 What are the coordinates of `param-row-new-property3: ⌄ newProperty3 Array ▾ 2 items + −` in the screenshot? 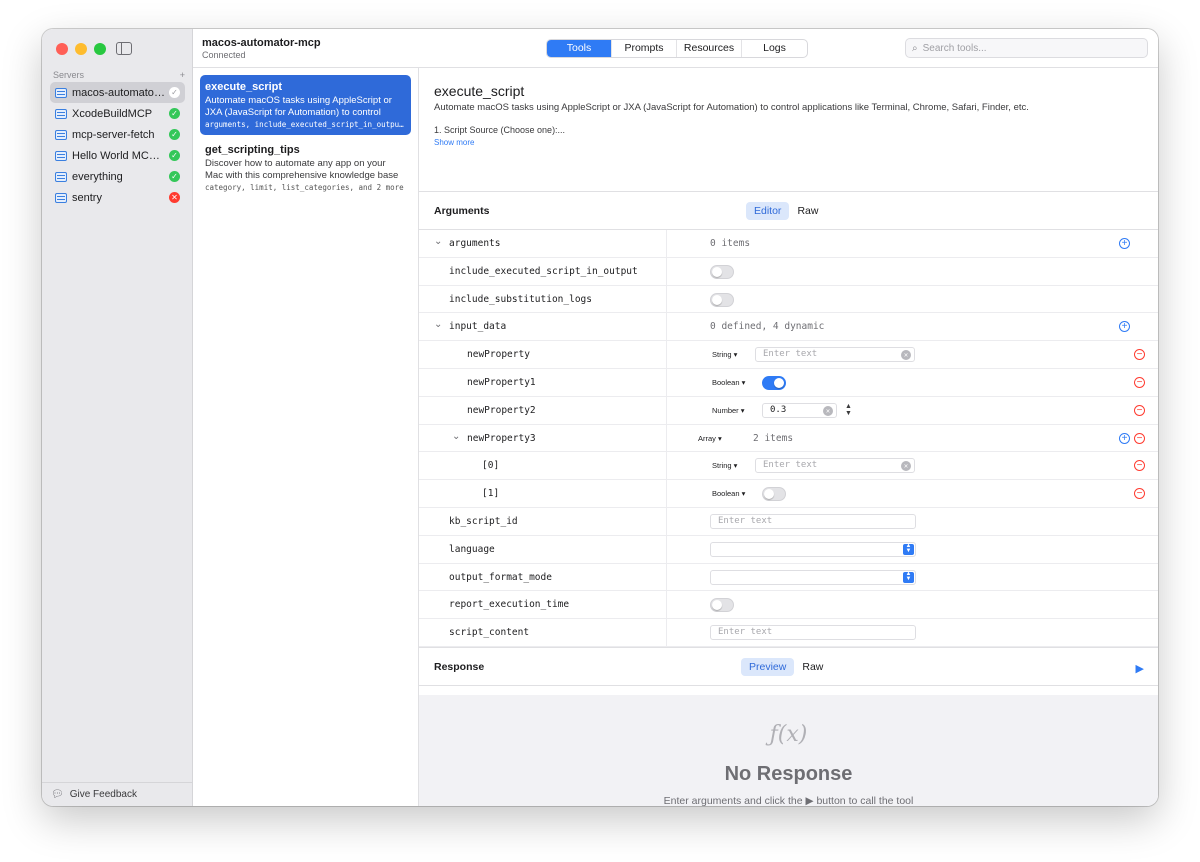 It's located at (788, 438).